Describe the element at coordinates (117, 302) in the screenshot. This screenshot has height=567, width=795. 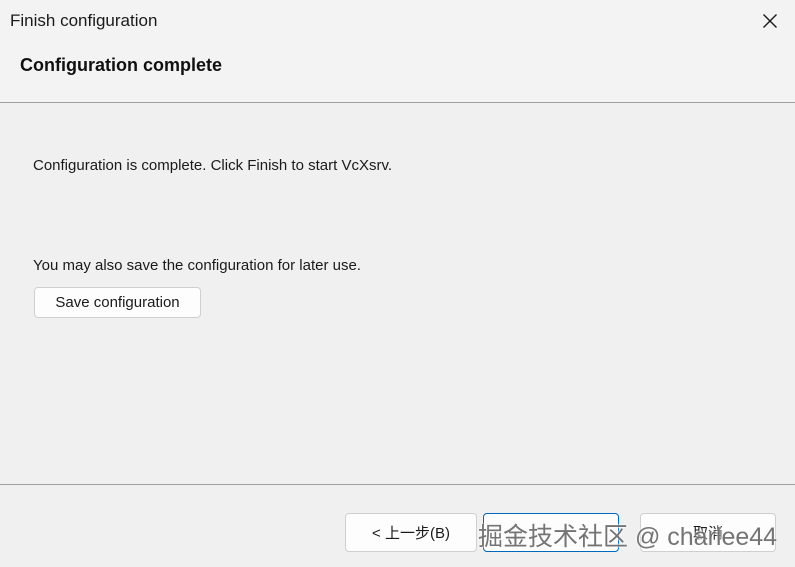
I see `save-configuration-button: Save configuration` at that location.